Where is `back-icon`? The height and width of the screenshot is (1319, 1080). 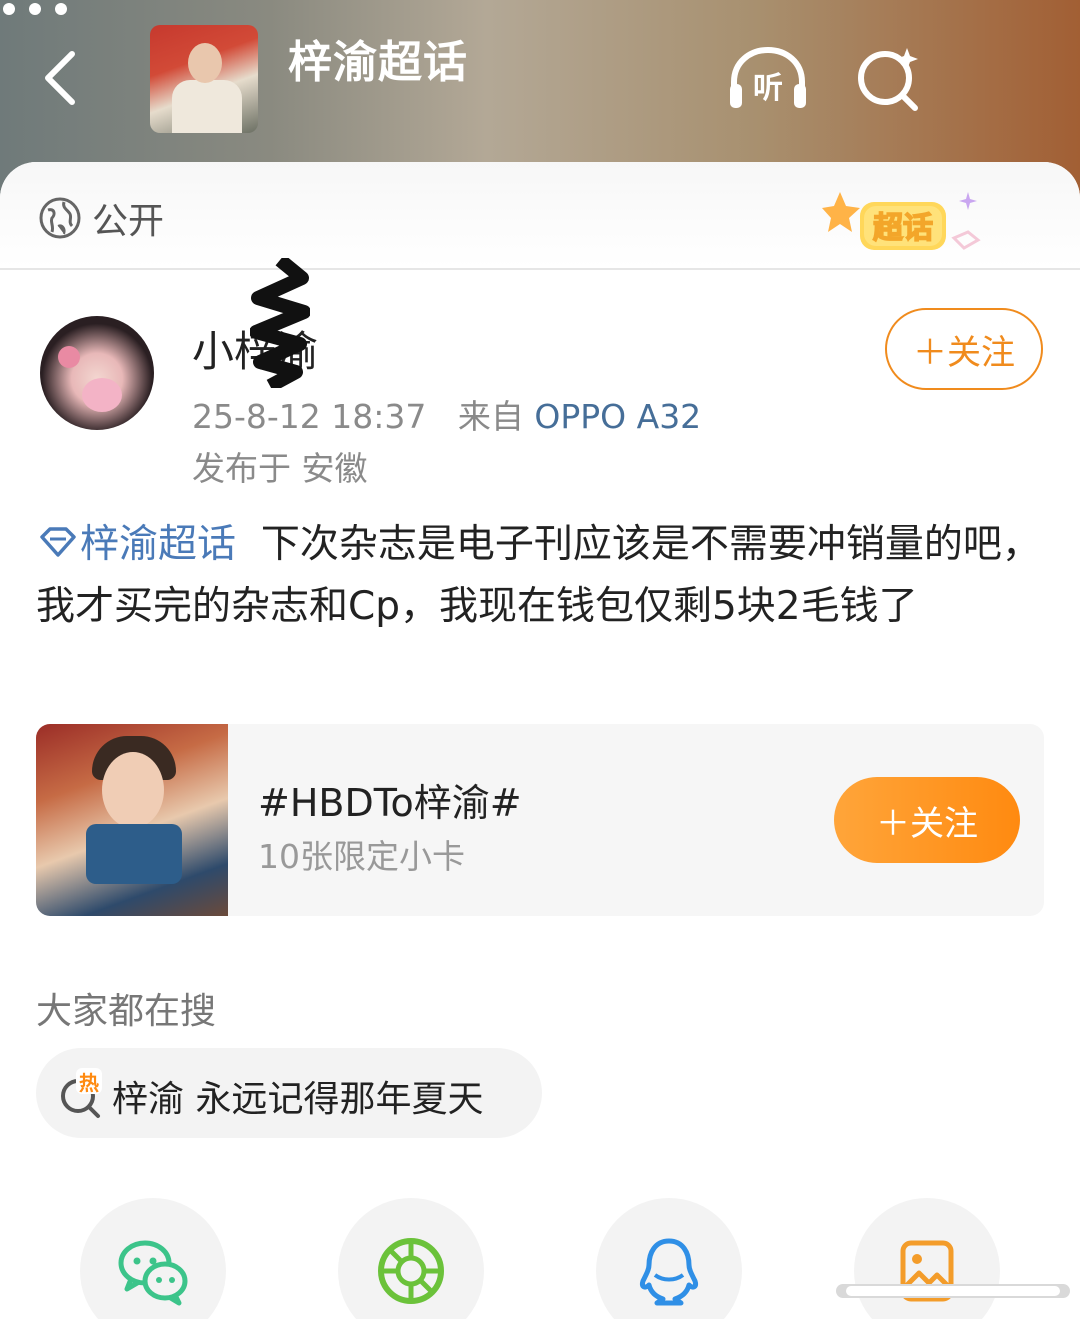
back-icon is located at coordinates (63, 78).